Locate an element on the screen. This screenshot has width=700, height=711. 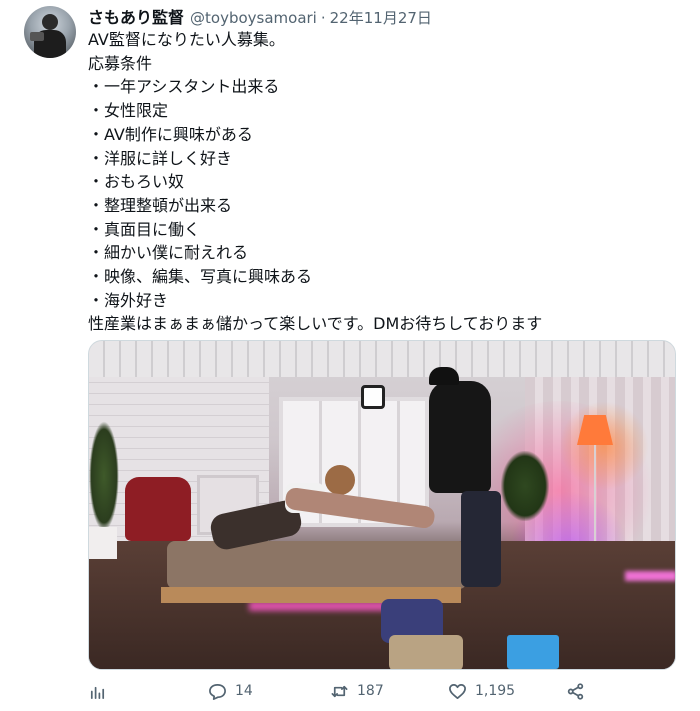
retweet-count: 187 is located at coordinates (370, 691).